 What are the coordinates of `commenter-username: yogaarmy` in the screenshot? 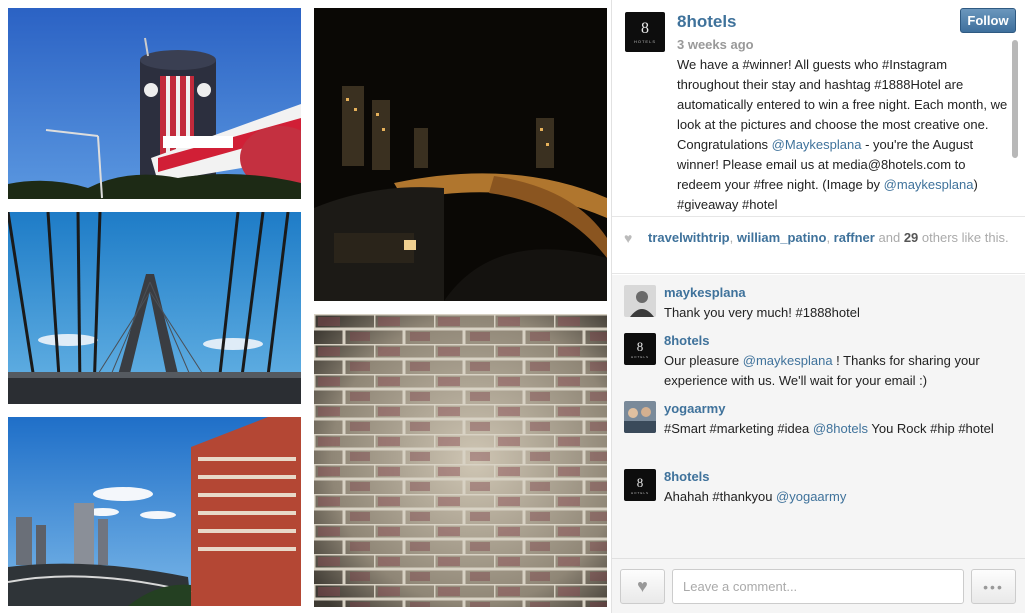 It's located at (694, 408).